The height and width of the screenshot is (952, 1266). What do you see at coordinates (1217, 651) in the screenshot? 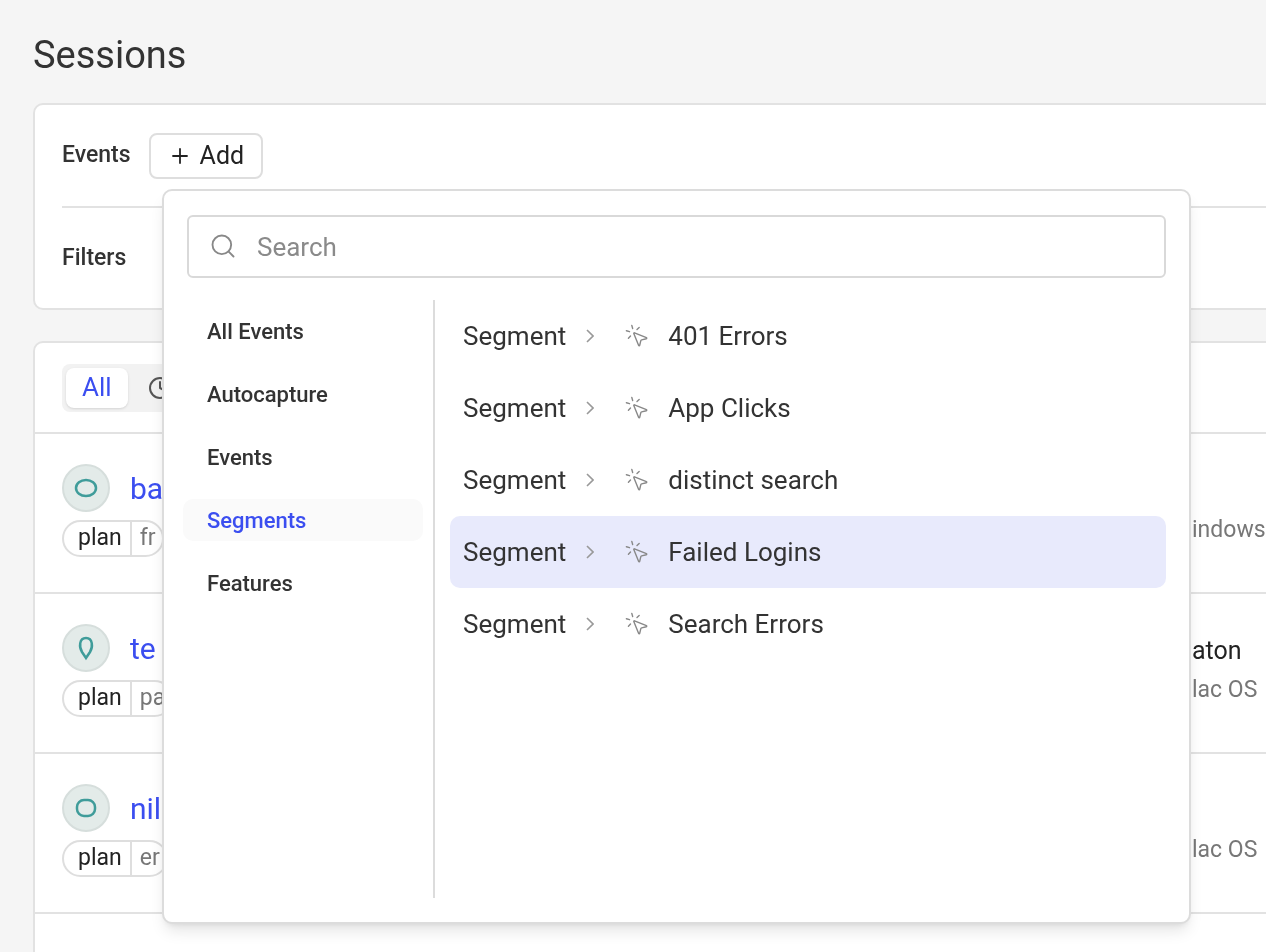
I see `location-text: aton` at bounding box center [1217, 651].